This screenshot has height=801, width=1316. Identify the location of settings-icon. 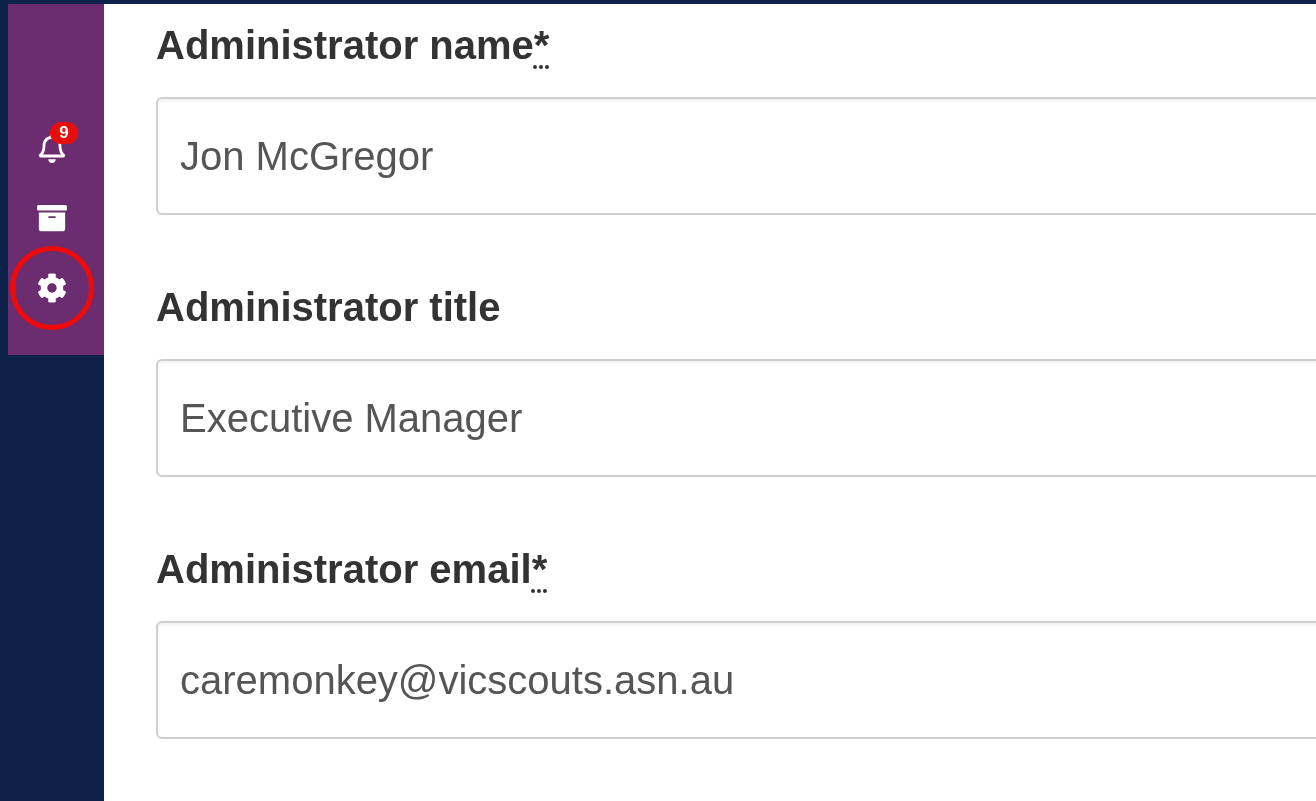
(52, 288).